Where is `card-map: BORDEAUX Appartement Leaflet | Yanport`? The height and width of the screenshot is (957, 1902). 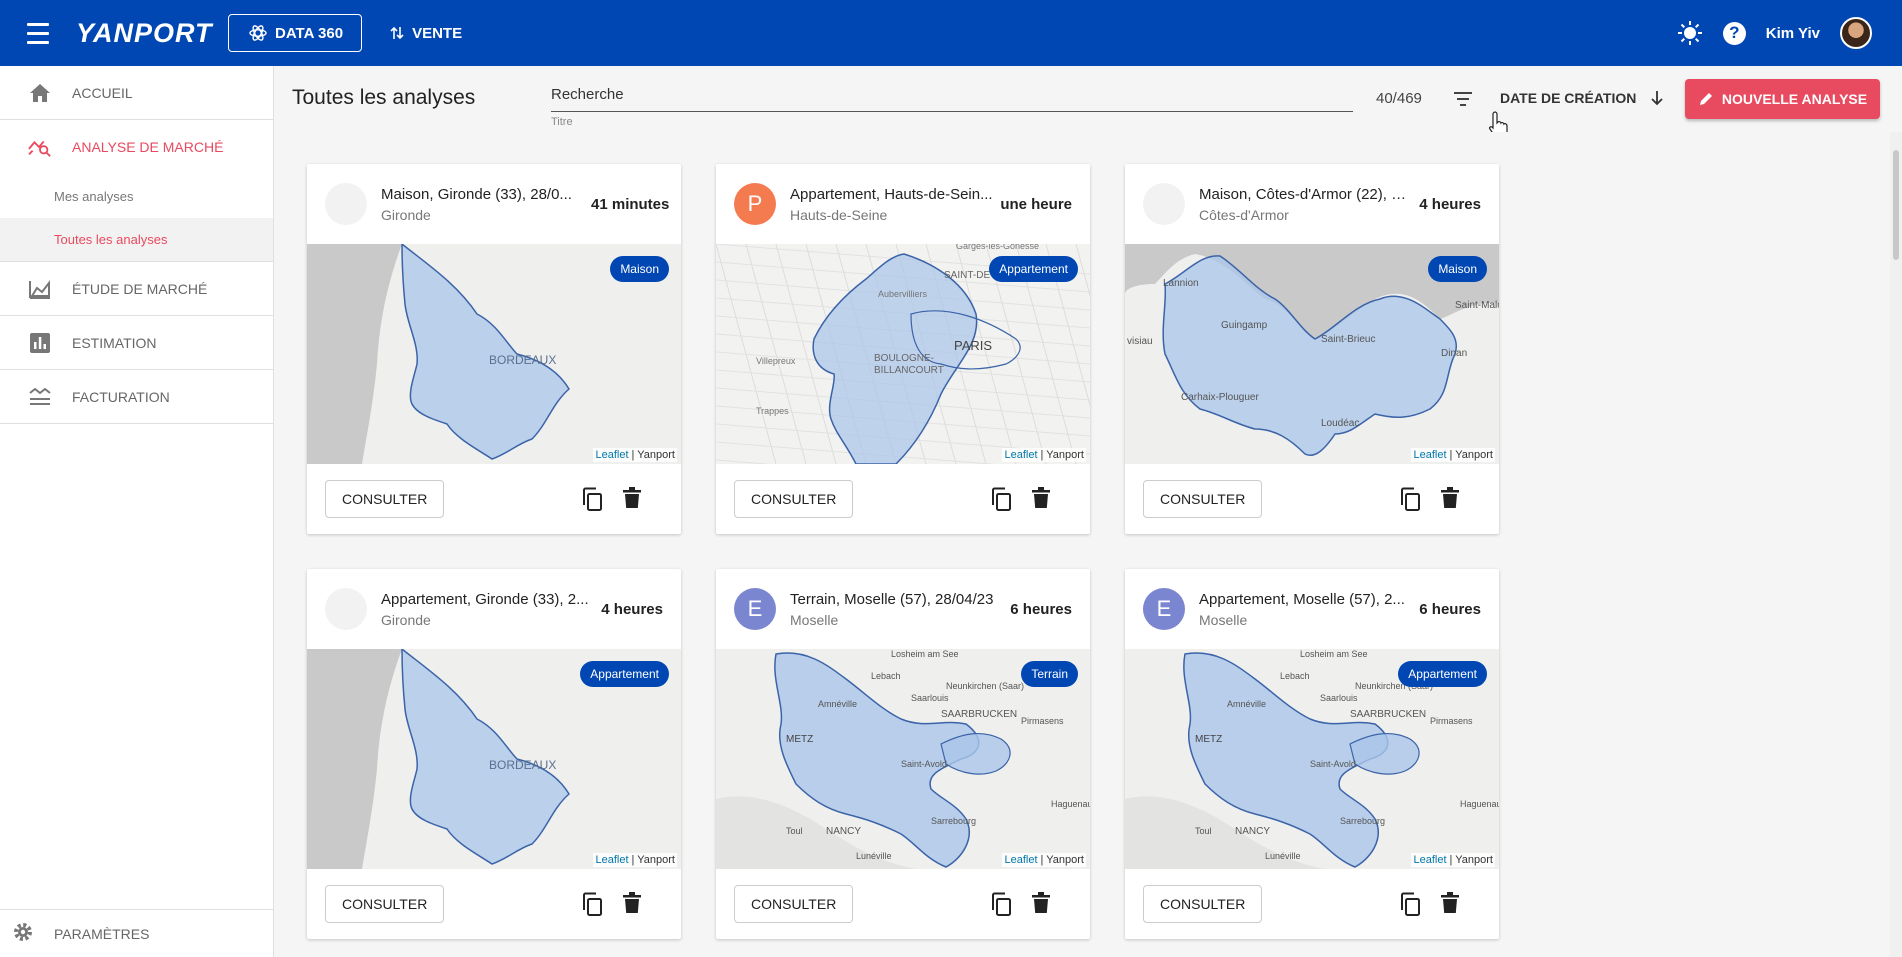
card-map: BORDEAUX Appartement Leaflet | Yanport is located at coordinates (494, 759).